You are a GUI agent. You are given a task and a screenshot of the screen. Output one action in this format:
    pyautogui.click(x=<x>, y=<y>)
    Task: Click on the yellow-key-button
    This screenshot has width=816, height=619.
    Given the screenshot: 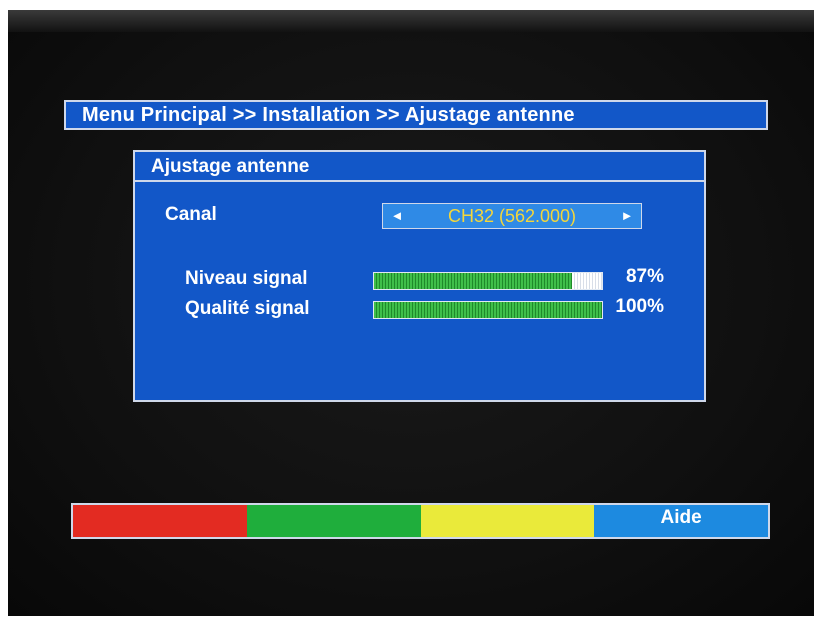 What is the action you would take?
    pyautogui.click(x=507, y=521)
    